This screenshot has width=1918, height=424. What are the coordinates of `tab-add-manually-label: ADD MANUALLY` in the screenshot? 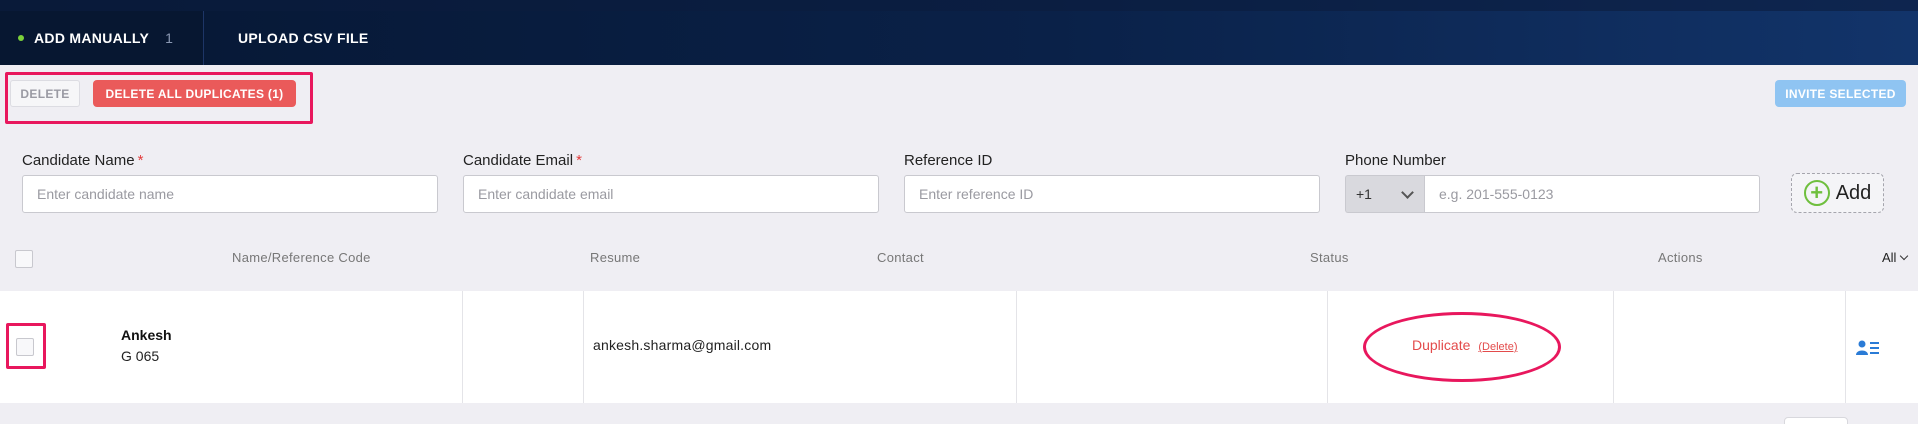 It's located at (92, 38).